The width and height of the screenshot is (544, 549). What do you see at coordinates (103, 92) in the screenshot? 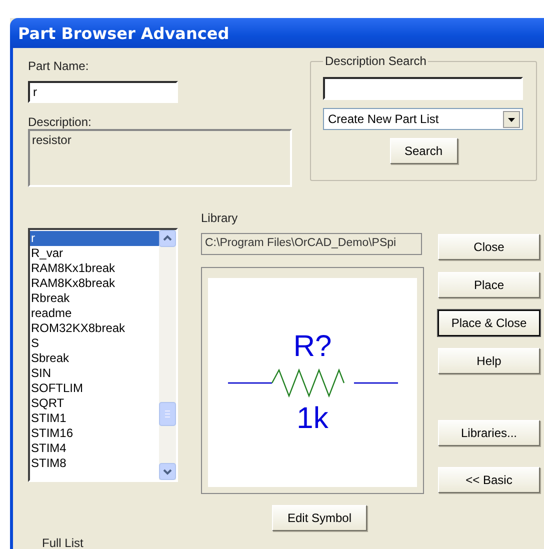
I see `part-name-field: r` at bounding box center [103, 92].